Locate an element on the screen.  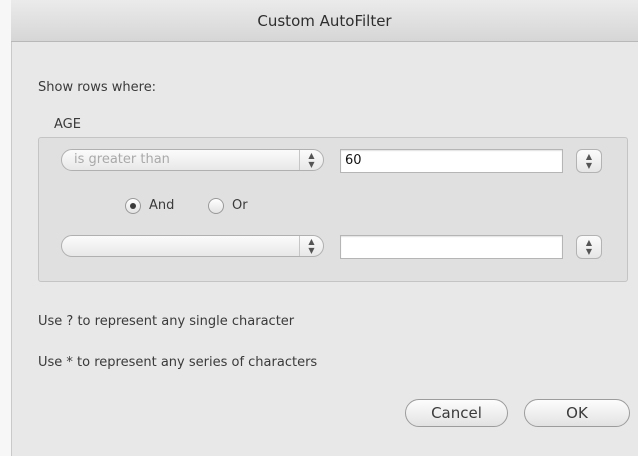
condition1-value-field: 60 is located at coordinates (451, 161).